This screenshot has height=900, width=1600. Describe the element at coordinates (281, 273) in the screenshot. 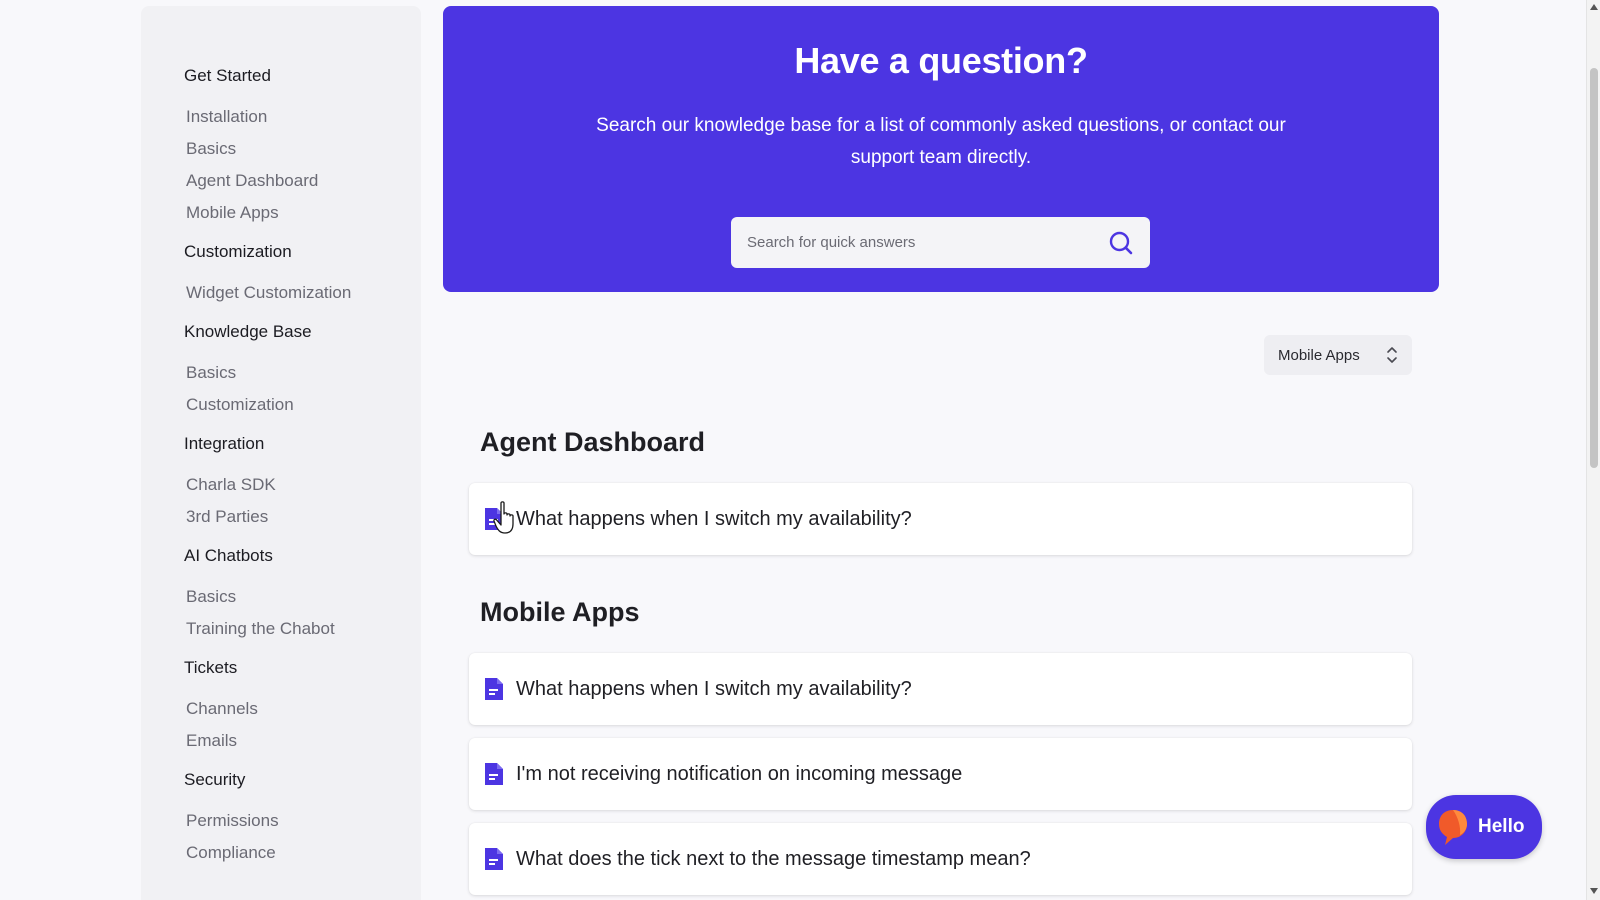

I see `nav-section-customization: Customization Widget Customization` at that location.